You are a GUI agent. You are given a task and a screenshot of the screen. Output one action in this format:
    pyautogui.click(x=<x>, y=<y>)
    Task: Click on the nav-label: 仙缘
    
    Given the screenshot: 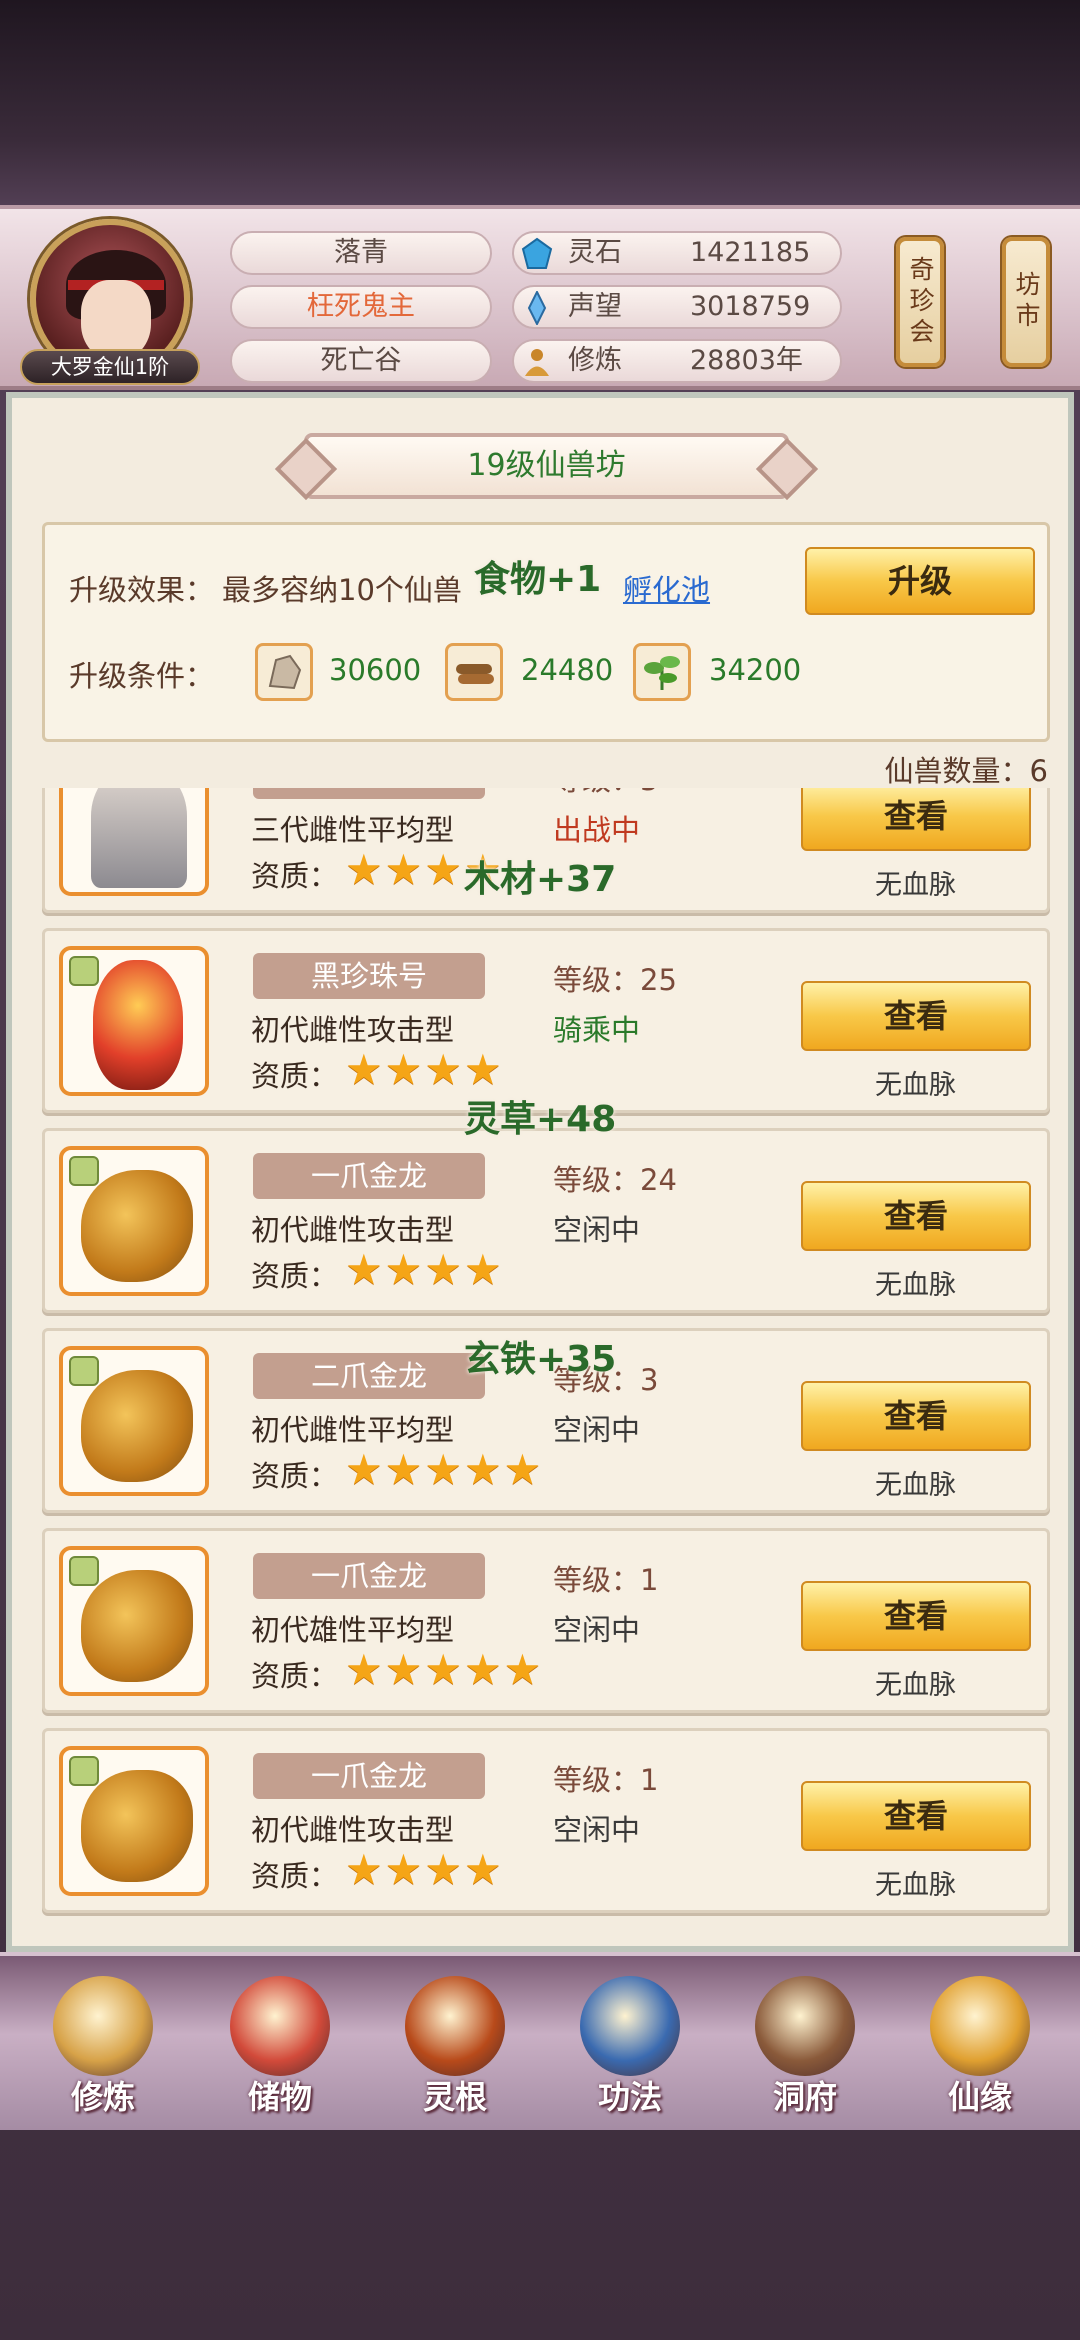 What is the action you would take?
    pyautogui.click(x=979, y=2097)
    